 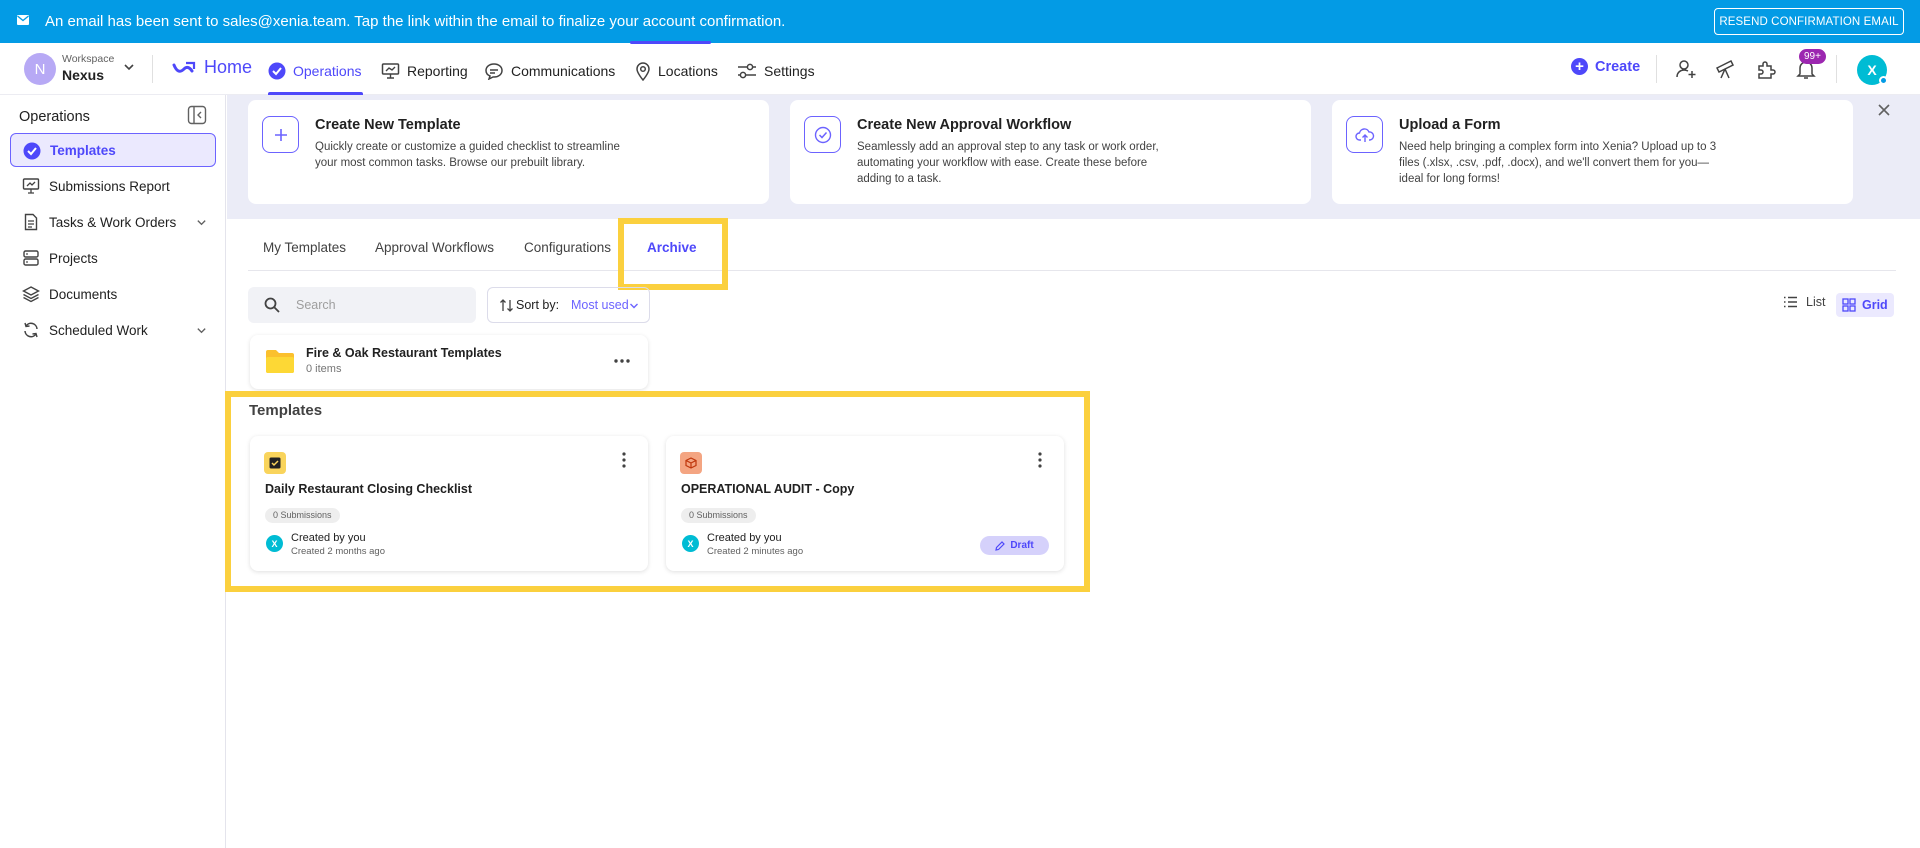 I want to click on sidebar-item-label: Tasks & Work Orders, so click(x=113, y=222).